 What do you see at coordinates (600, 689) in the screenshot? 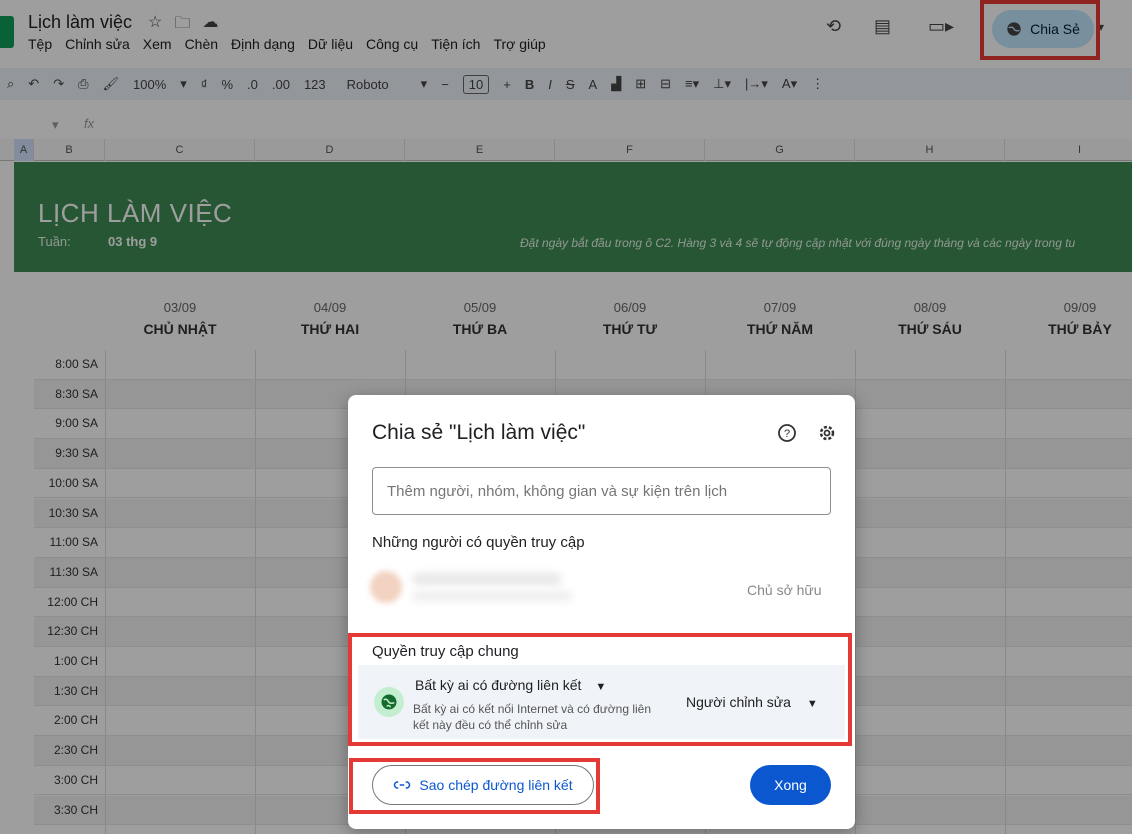
I see `general-access-highlight-box` at bounding box center [600, 689].